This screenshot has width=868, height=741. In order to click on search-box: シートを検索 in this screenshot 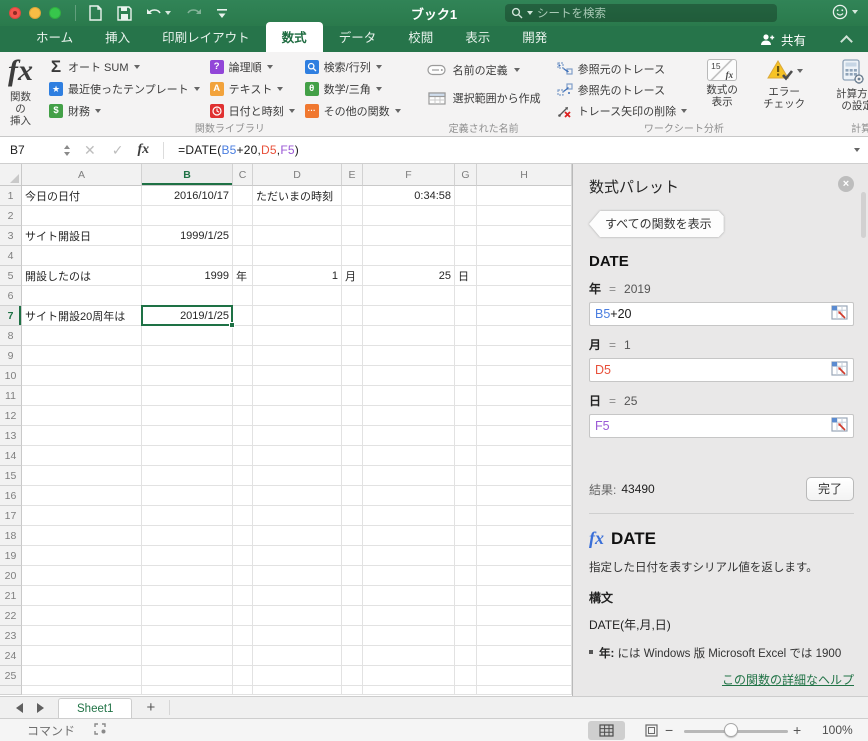, I will do `click(641, 13)`.